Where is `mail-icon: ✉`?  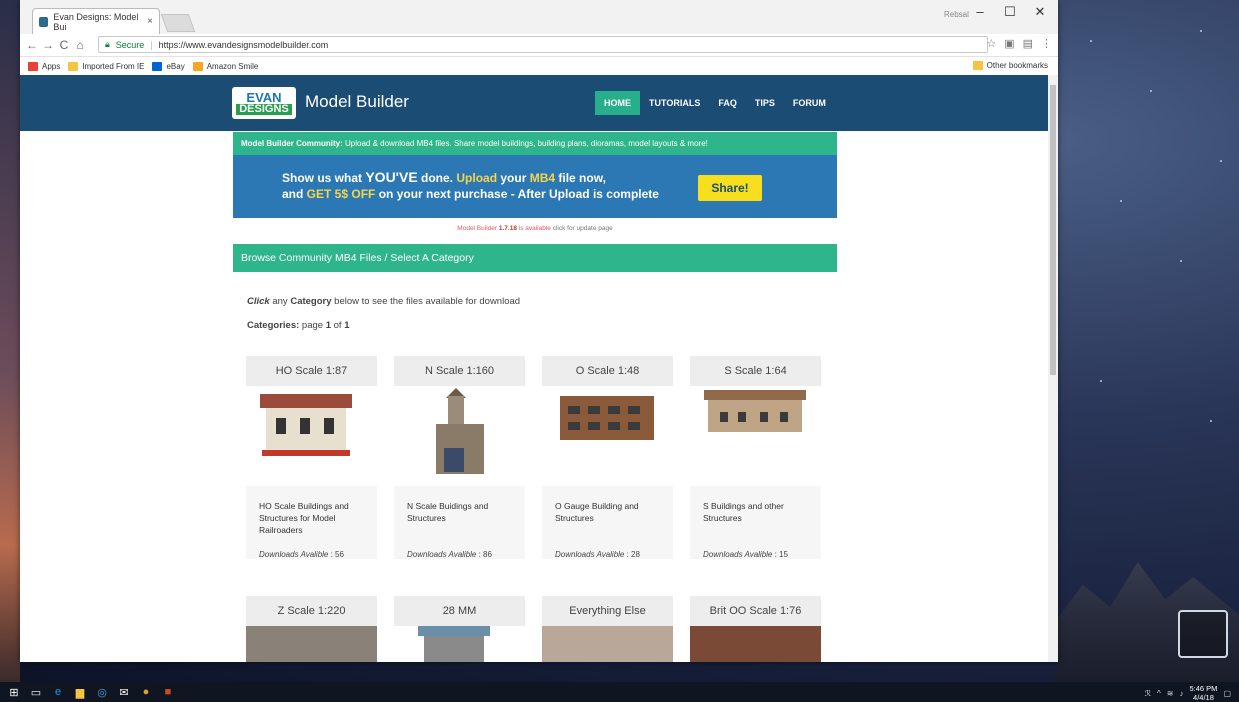
mail-icon: ✉ is located at coordinates (124, 692).